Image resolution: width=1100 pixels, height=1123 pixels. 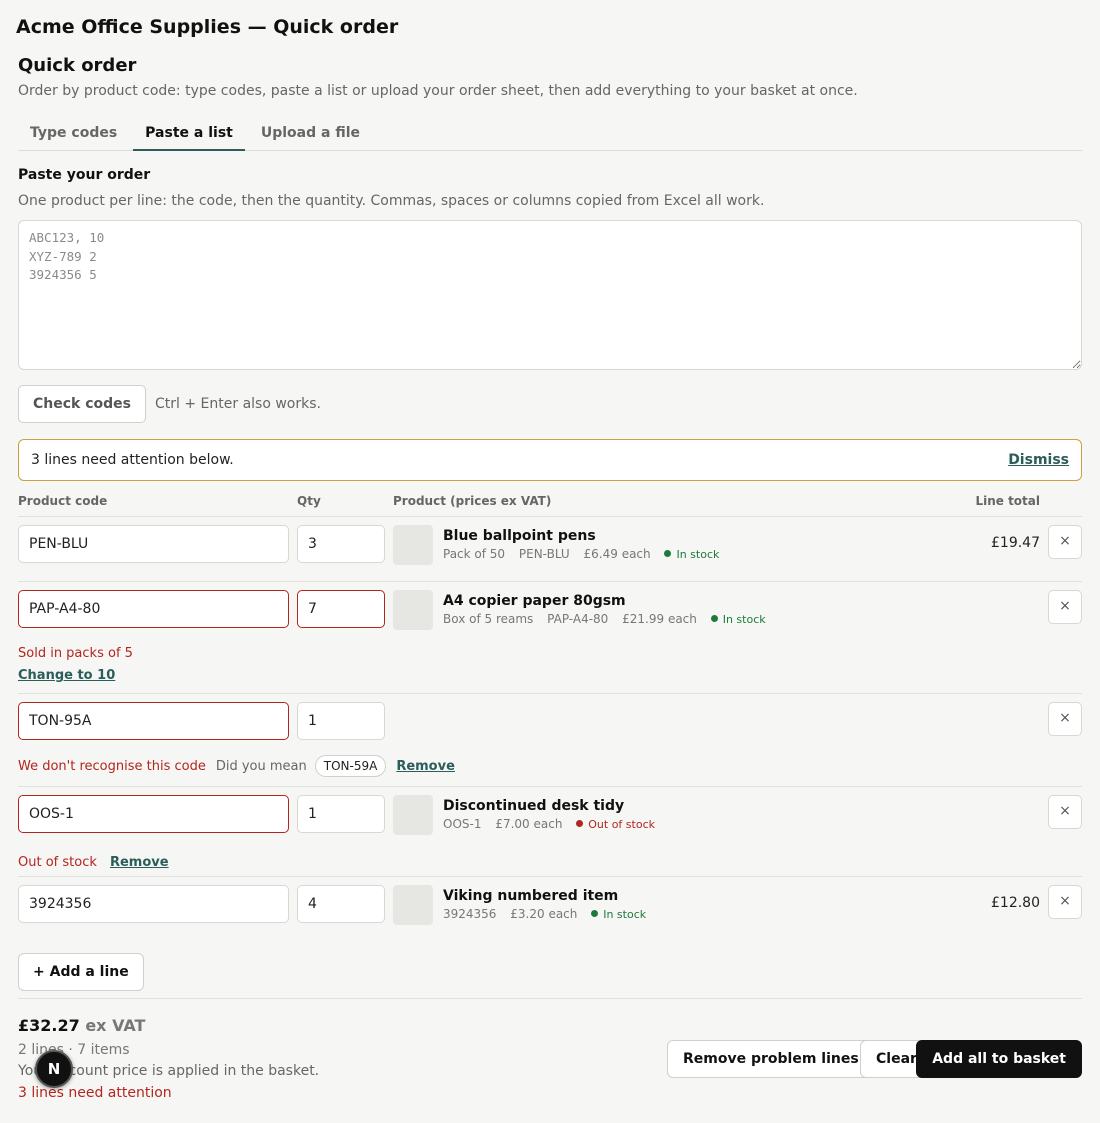 I want to click on row-error-message: Sold in packs of 5, so click(x=75, y=653).